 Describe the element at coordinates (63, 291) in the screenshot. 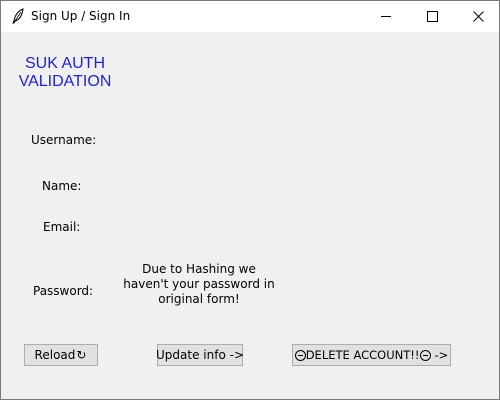

I see `password-label: Password:` at that location.